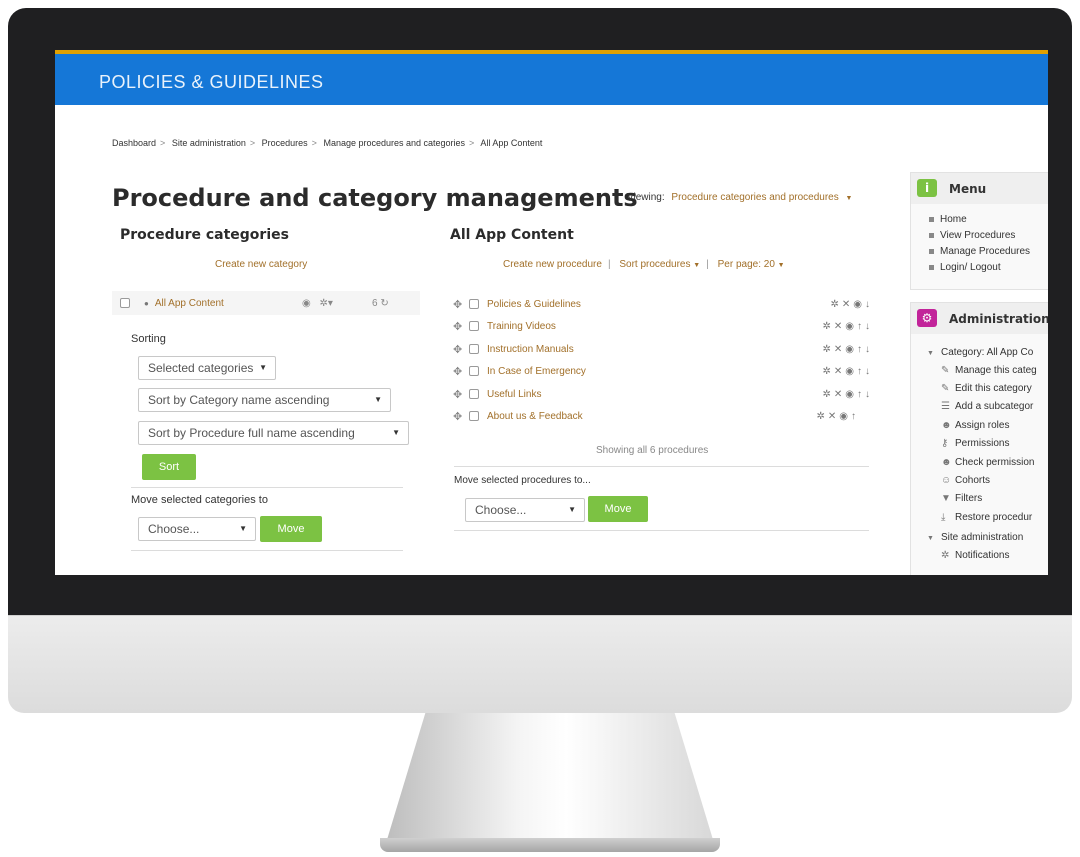 The image size is (1080, 857). I want to click on viewing-value: Procedure categories and procedures, so click(754, 197).